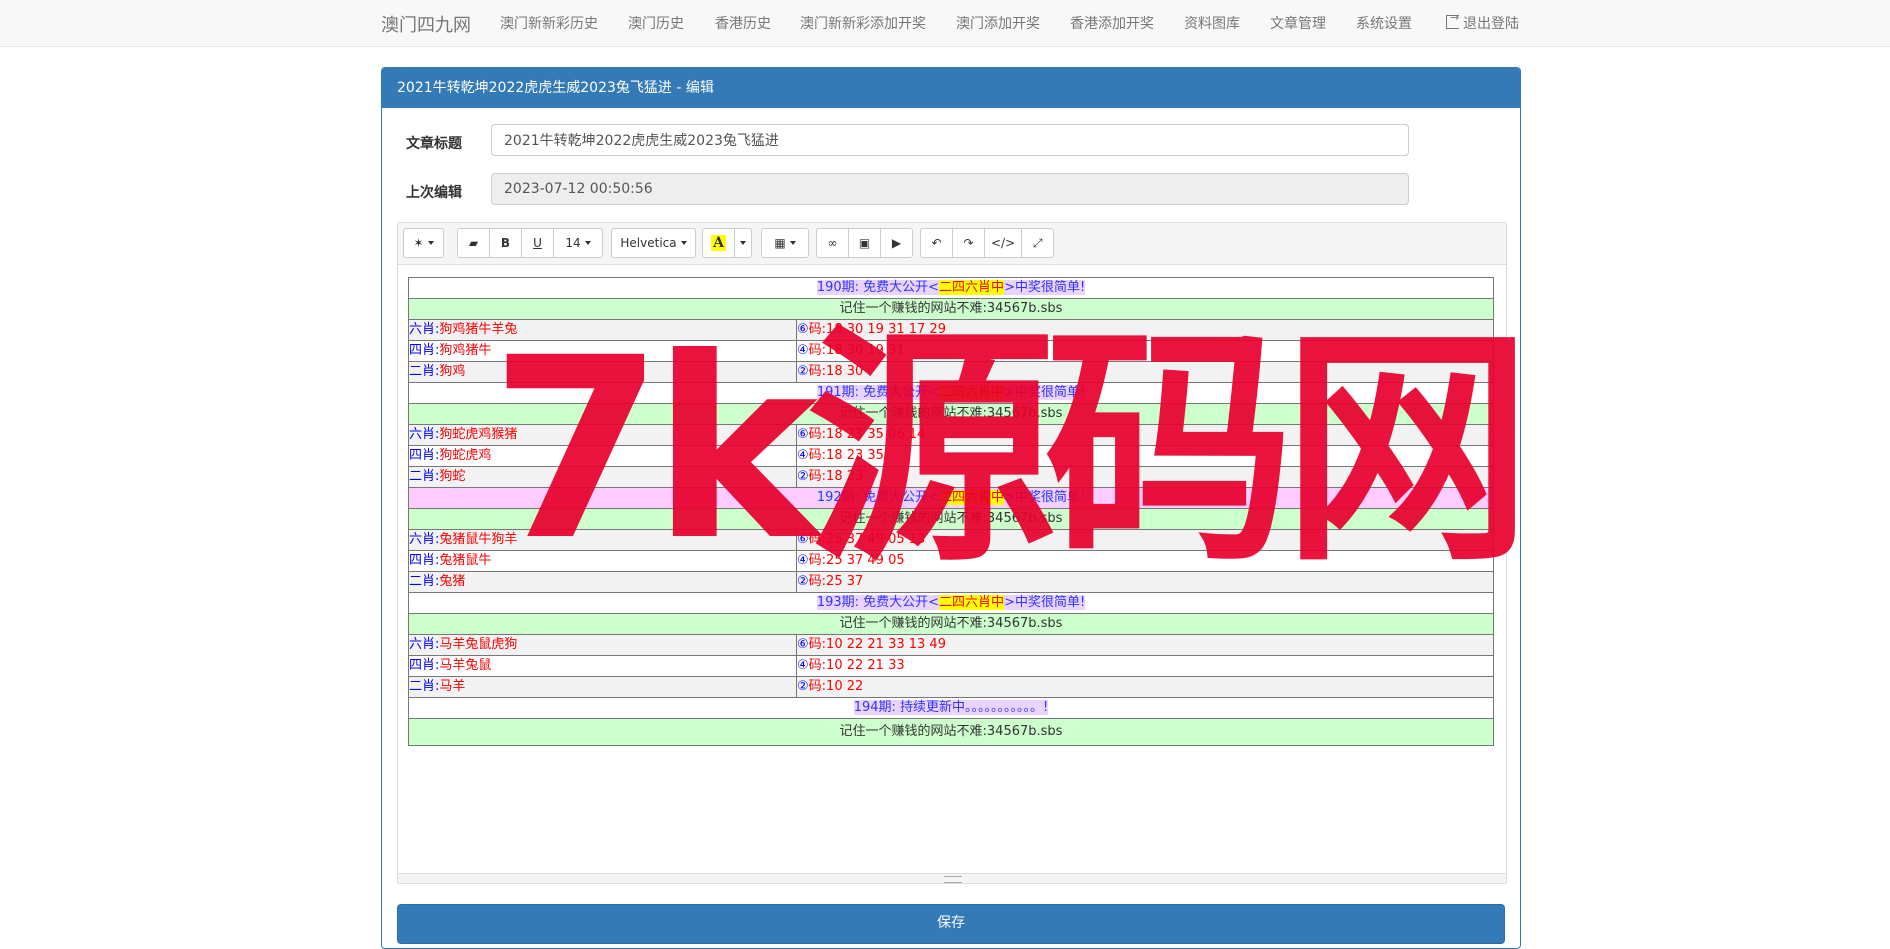 This screenshot has width=1890, height=949. I want to click on zodiac-cell: 四肖:兔猪鼠牛, so click(602, 561).